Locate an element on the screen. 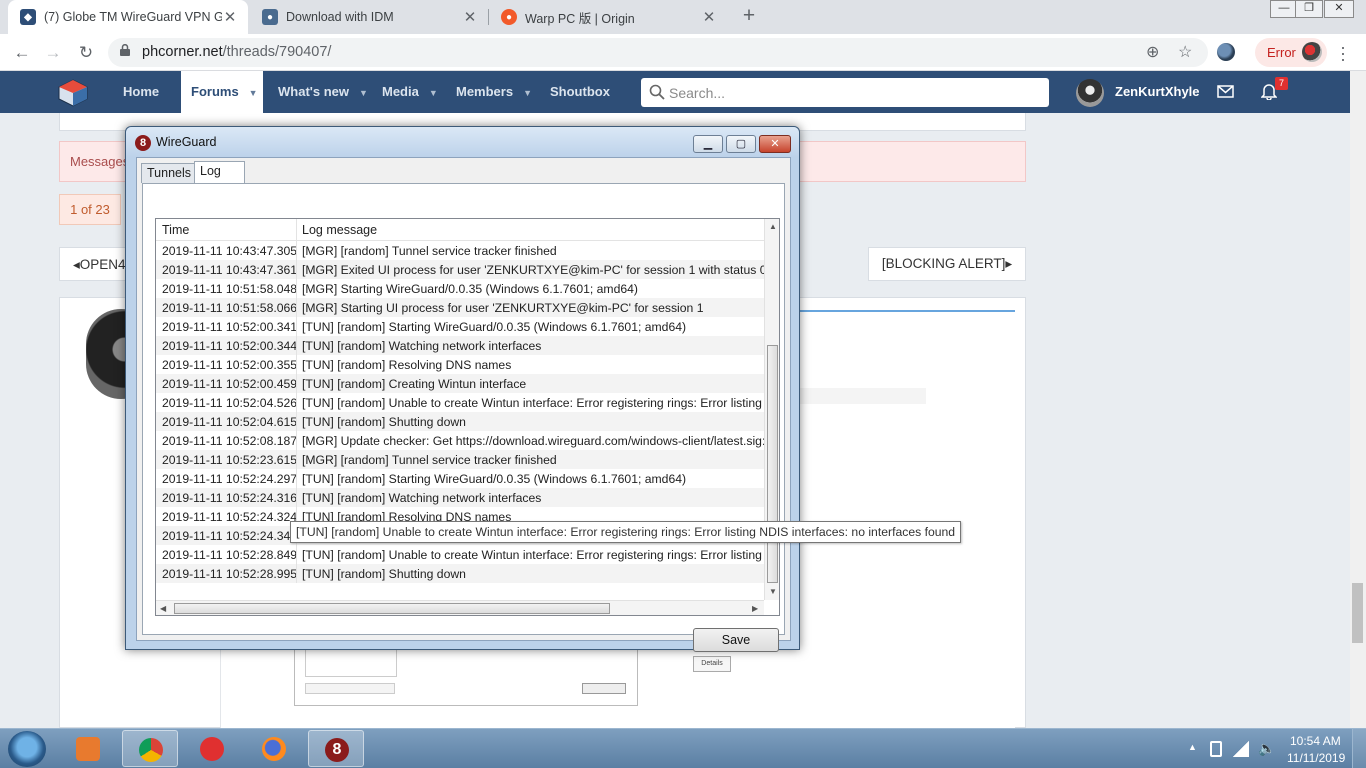 Image resolution: width=1366 pixels, height=768 pixels. log-horizontal-scroll-thumb is located at coordinates (392, 608).